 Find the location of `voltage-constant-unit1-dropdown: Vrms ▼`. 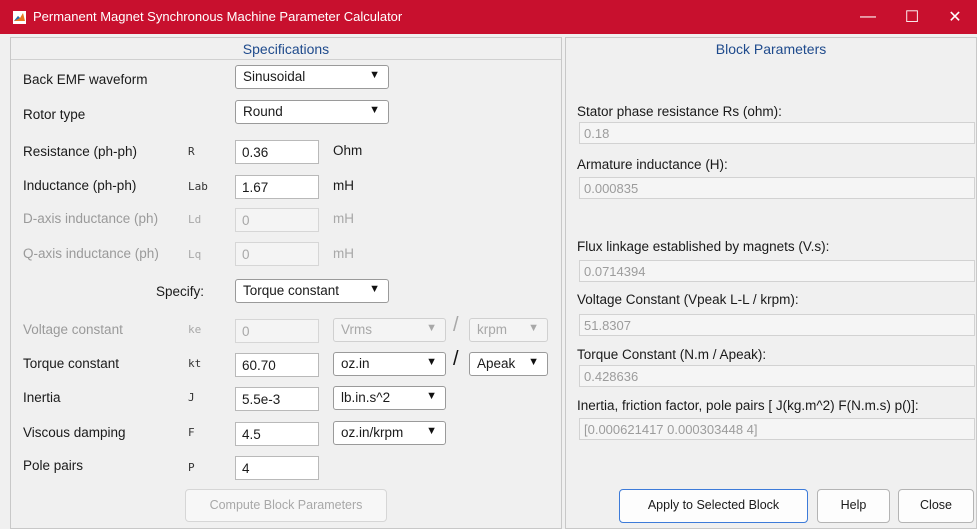

voltage-constant-unit1-dropdown: Vrms ▼ is located at coordinates (389, 330).